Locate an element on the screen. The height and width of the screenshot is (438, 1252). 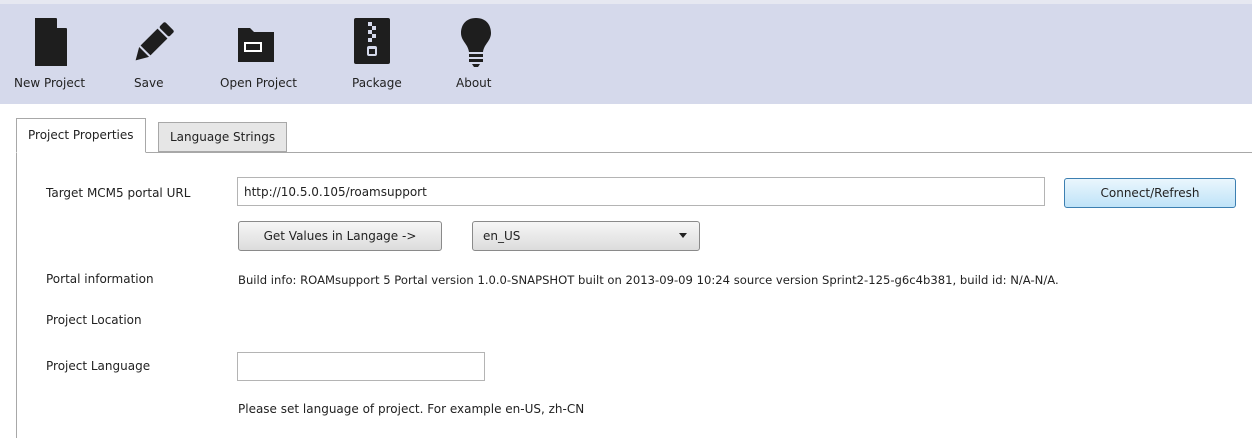
project-location-label: Project Location is located at coordinates (94, 320).